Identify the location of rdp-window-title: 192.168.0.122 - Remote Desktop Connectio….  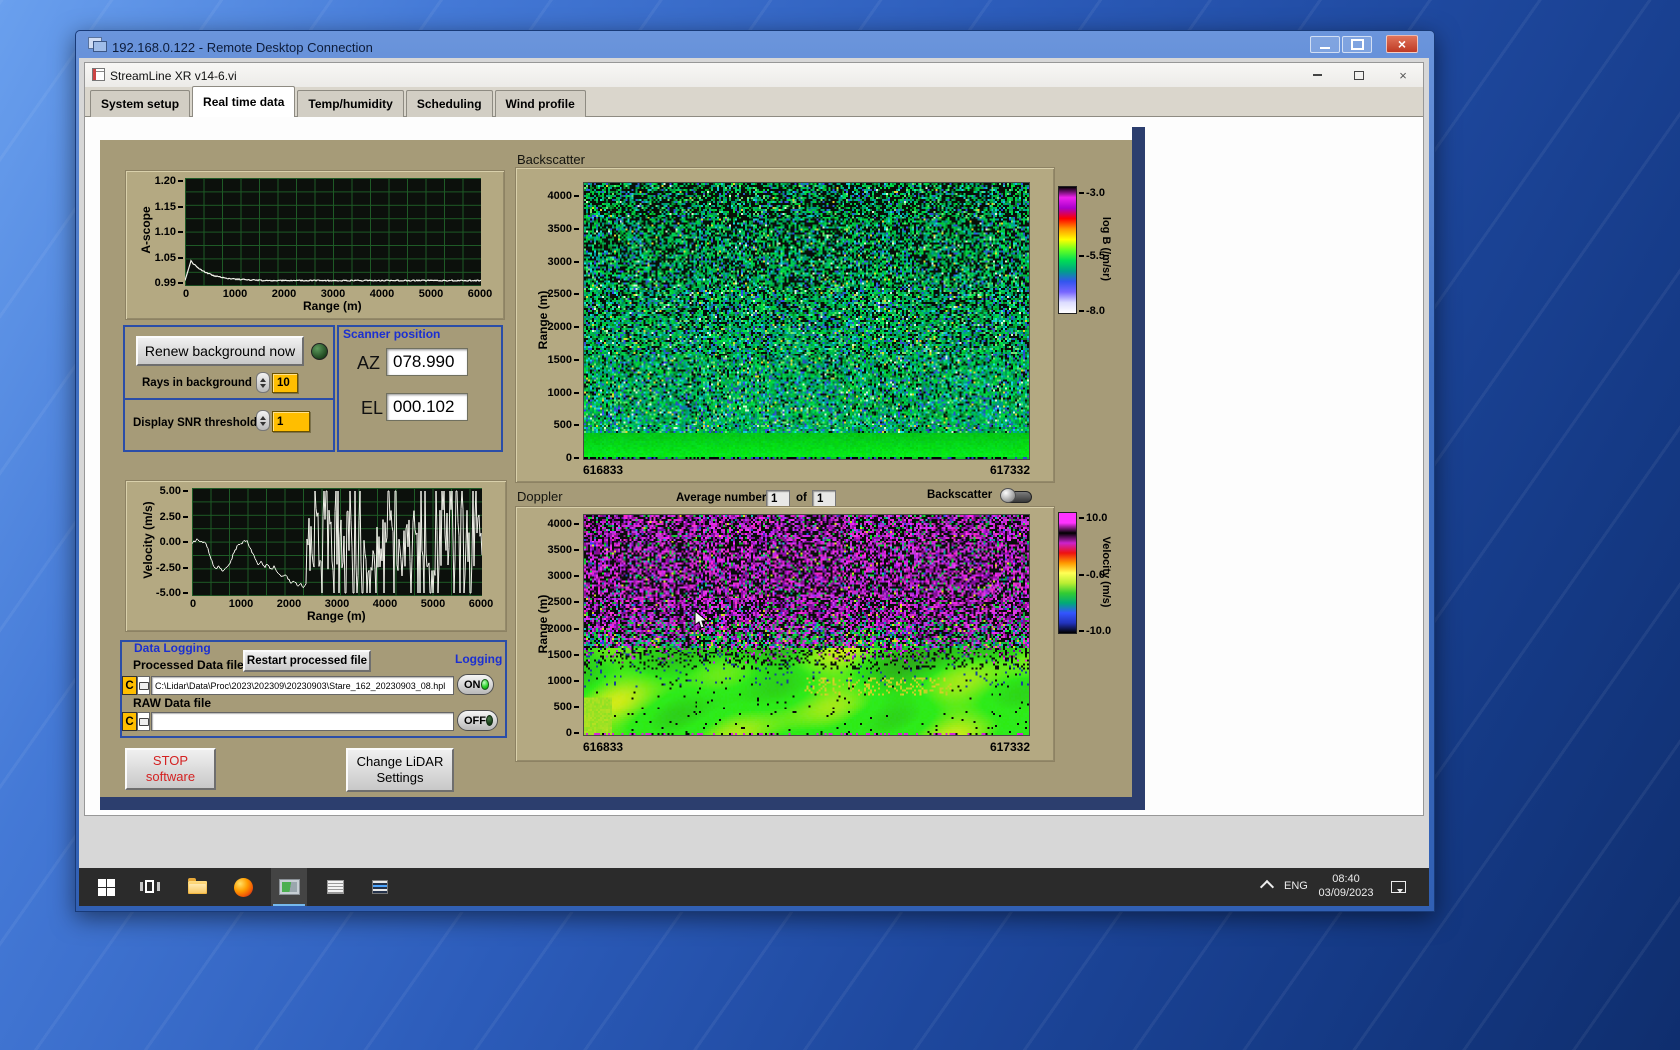
(242, 47).